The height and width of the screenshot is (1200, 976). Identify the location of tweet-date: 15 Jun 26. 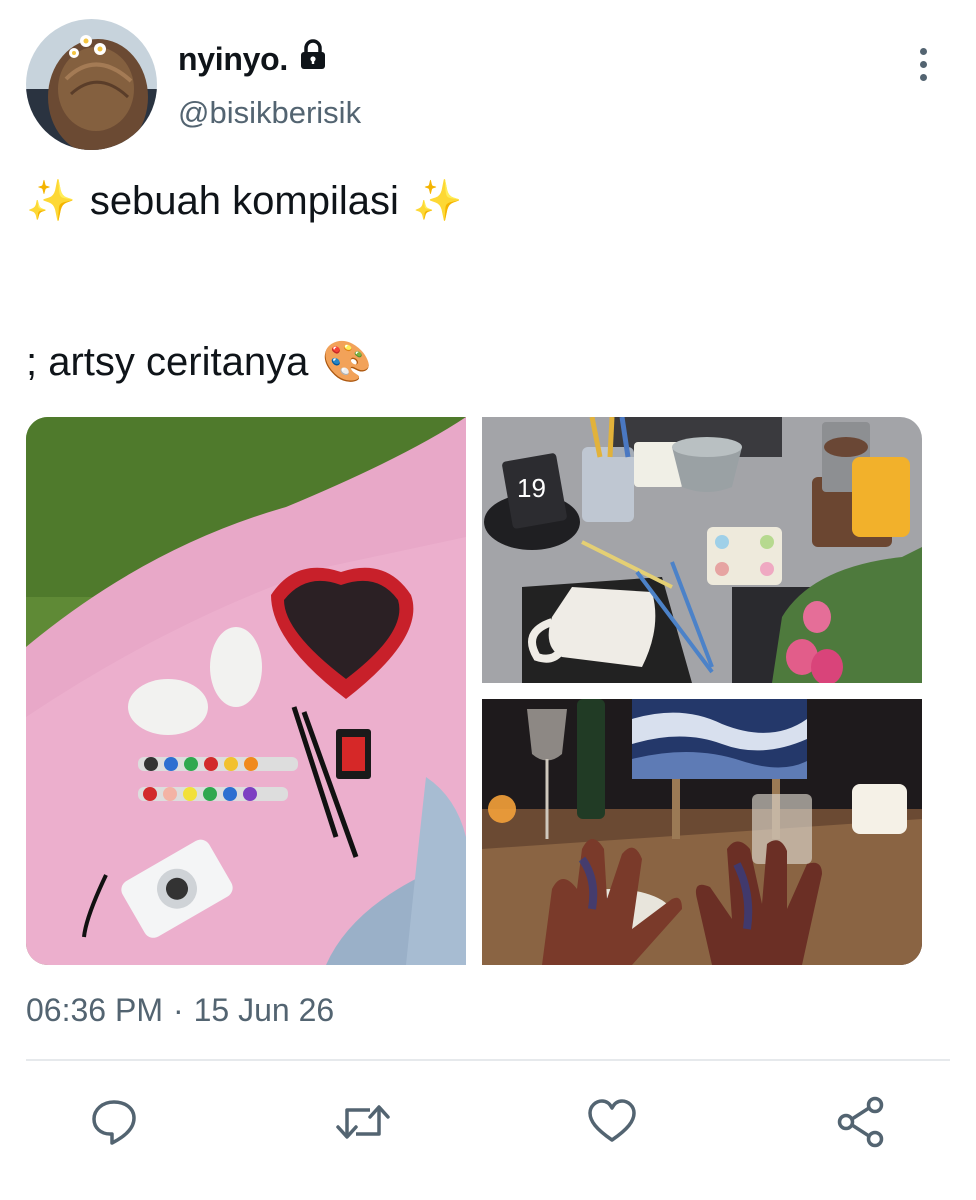
(264, 1010).